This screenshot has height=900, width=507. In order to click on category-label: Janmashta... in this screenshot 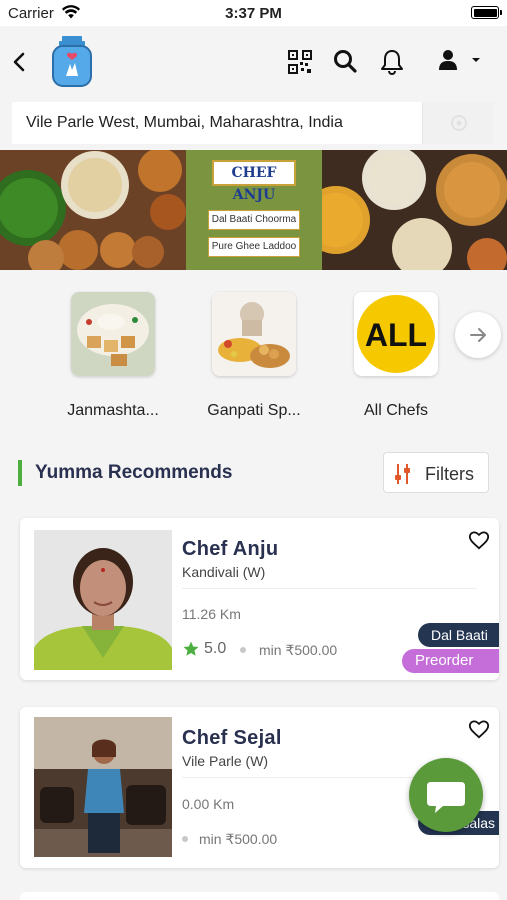, I will do `click(113, 410)`.